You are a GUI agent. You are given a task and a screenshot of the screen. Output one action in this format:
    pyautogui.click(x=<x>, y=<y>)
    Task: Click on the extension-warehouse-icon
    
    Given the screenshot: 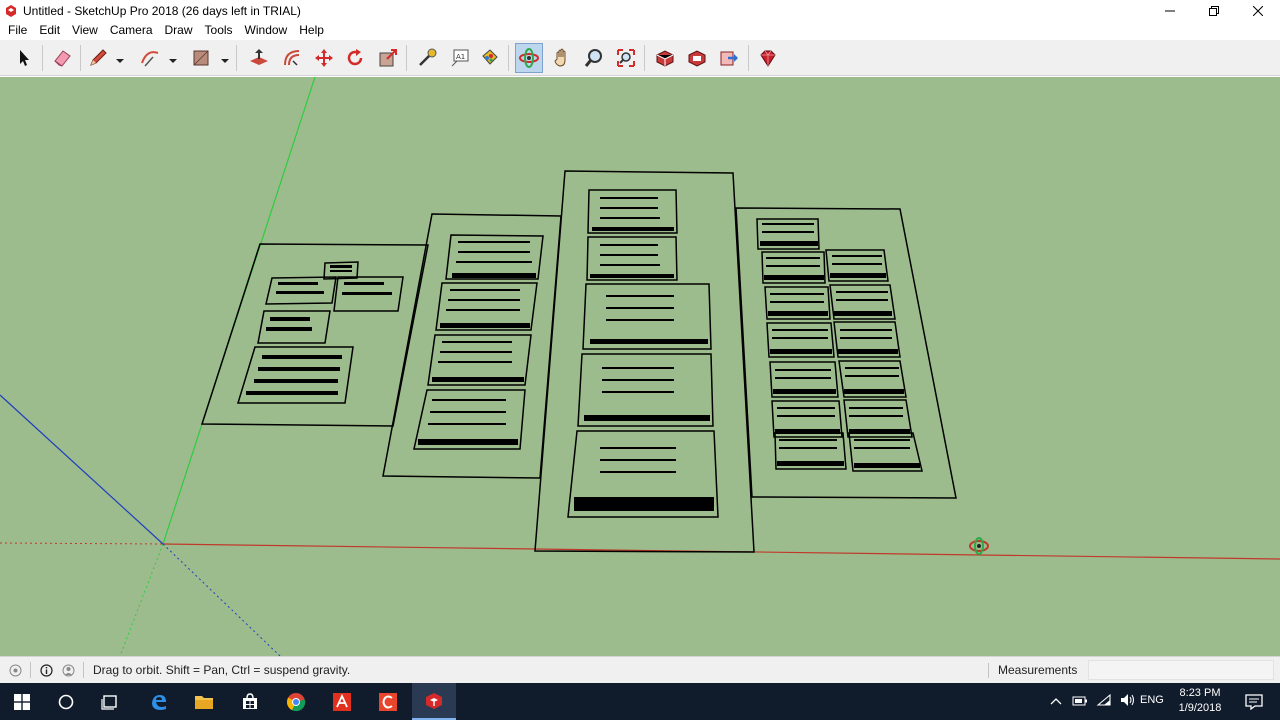 What is the action you would take?
    pyautogui.click(x=697, y=58)
    